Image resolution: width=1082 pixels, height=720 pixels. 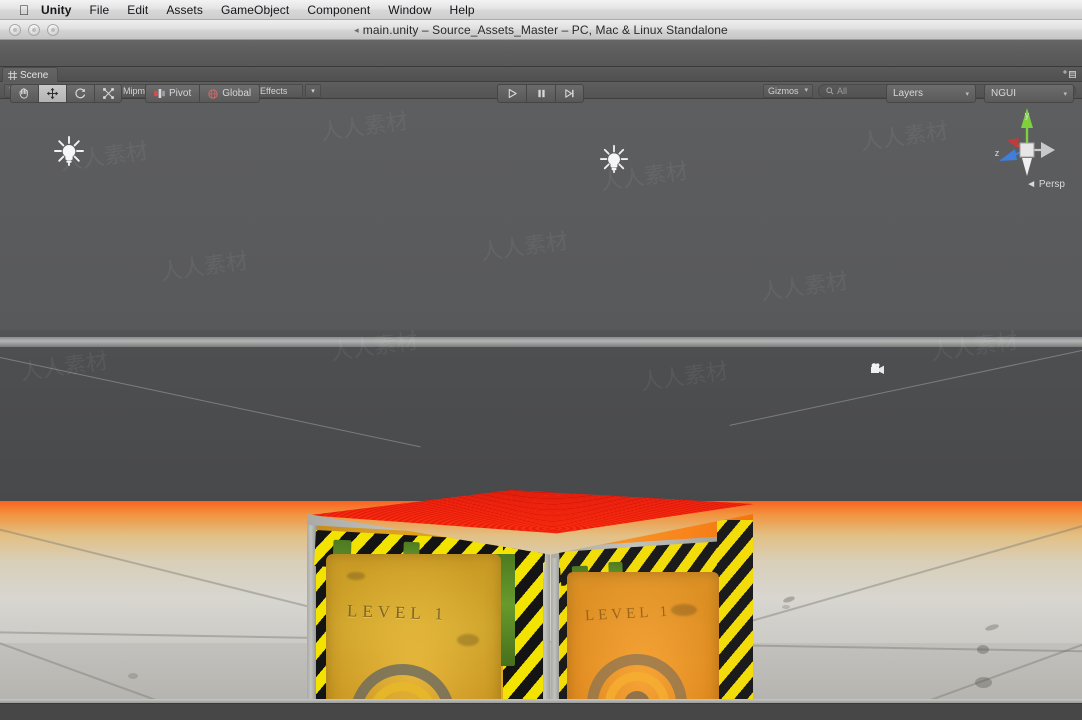 I want to click on layers-label: Layers, so click(x=908, y=93).